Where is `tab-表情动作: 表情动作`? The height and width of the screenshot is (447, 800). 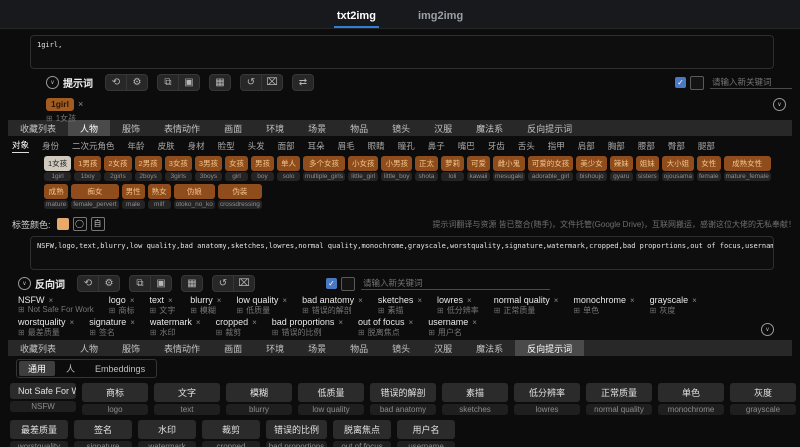
tab-表情动作: 表情动作 is located at coordinates (182, 128).